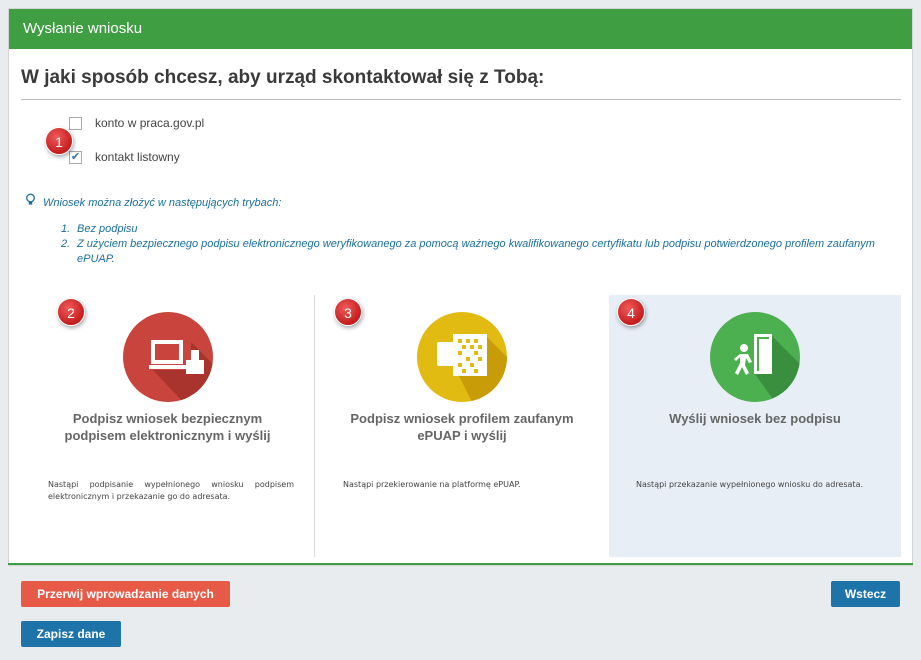 The height and width of the screenshot is (660, 921). What do you see at coordinates (71, 634) in the screenshot?
I see `save-data-button: Zapisz dane` at bounding box center [71, 634].